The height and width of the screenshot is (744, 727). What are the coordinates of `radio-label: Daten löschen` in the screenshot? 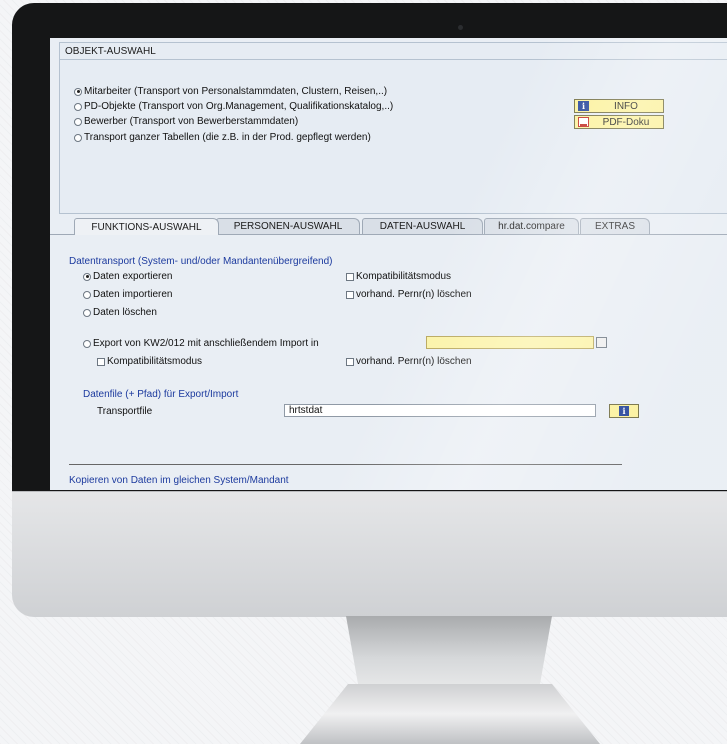 It's located at (125, 312).